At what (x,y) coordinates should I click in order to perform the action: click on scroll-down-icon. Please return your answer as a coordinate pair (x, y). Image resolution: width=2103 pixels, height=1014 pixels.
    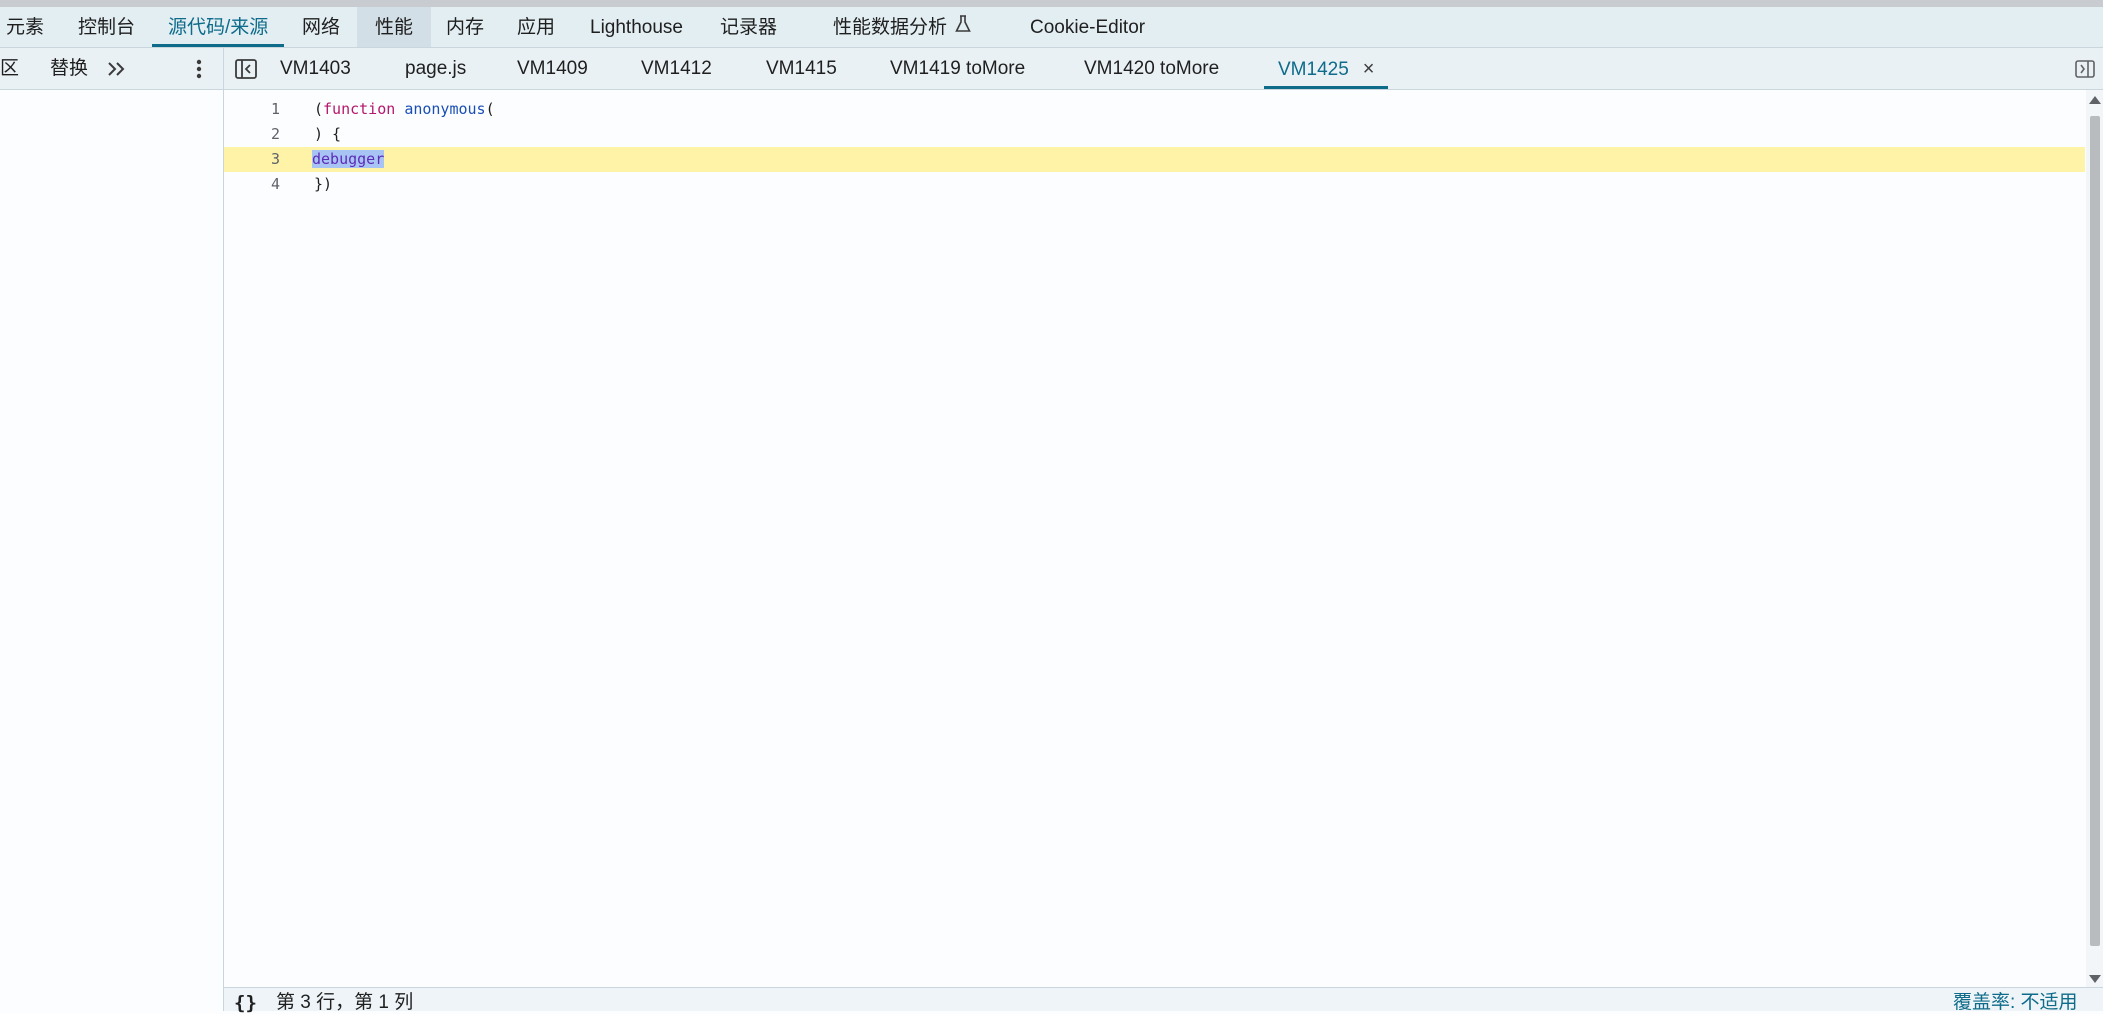
    Looking at the image, I should click on (2095, 979).